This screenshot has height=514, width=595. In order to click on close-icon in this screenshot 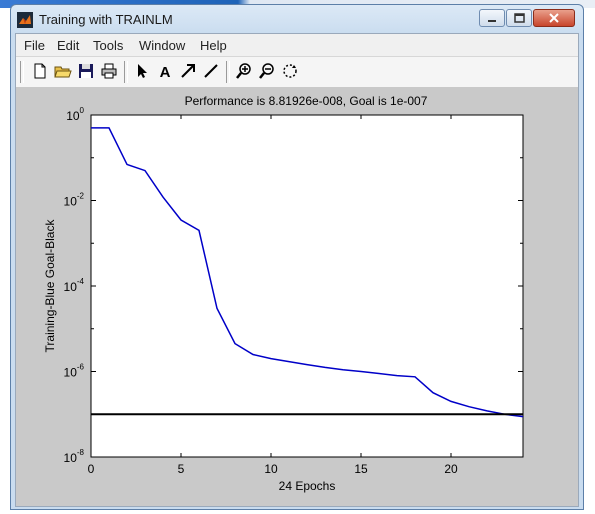, I will do `click(554, 18)`.